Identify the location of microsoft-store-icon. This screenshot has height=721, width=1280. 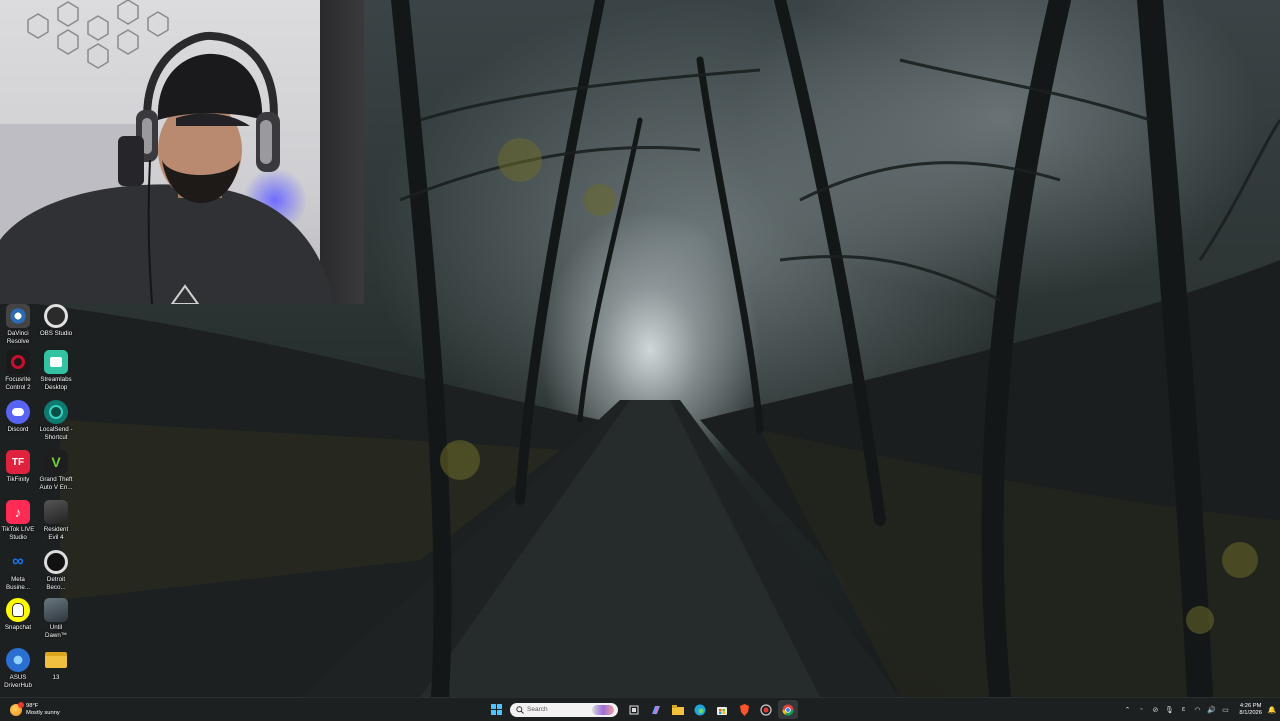
(722, 710).